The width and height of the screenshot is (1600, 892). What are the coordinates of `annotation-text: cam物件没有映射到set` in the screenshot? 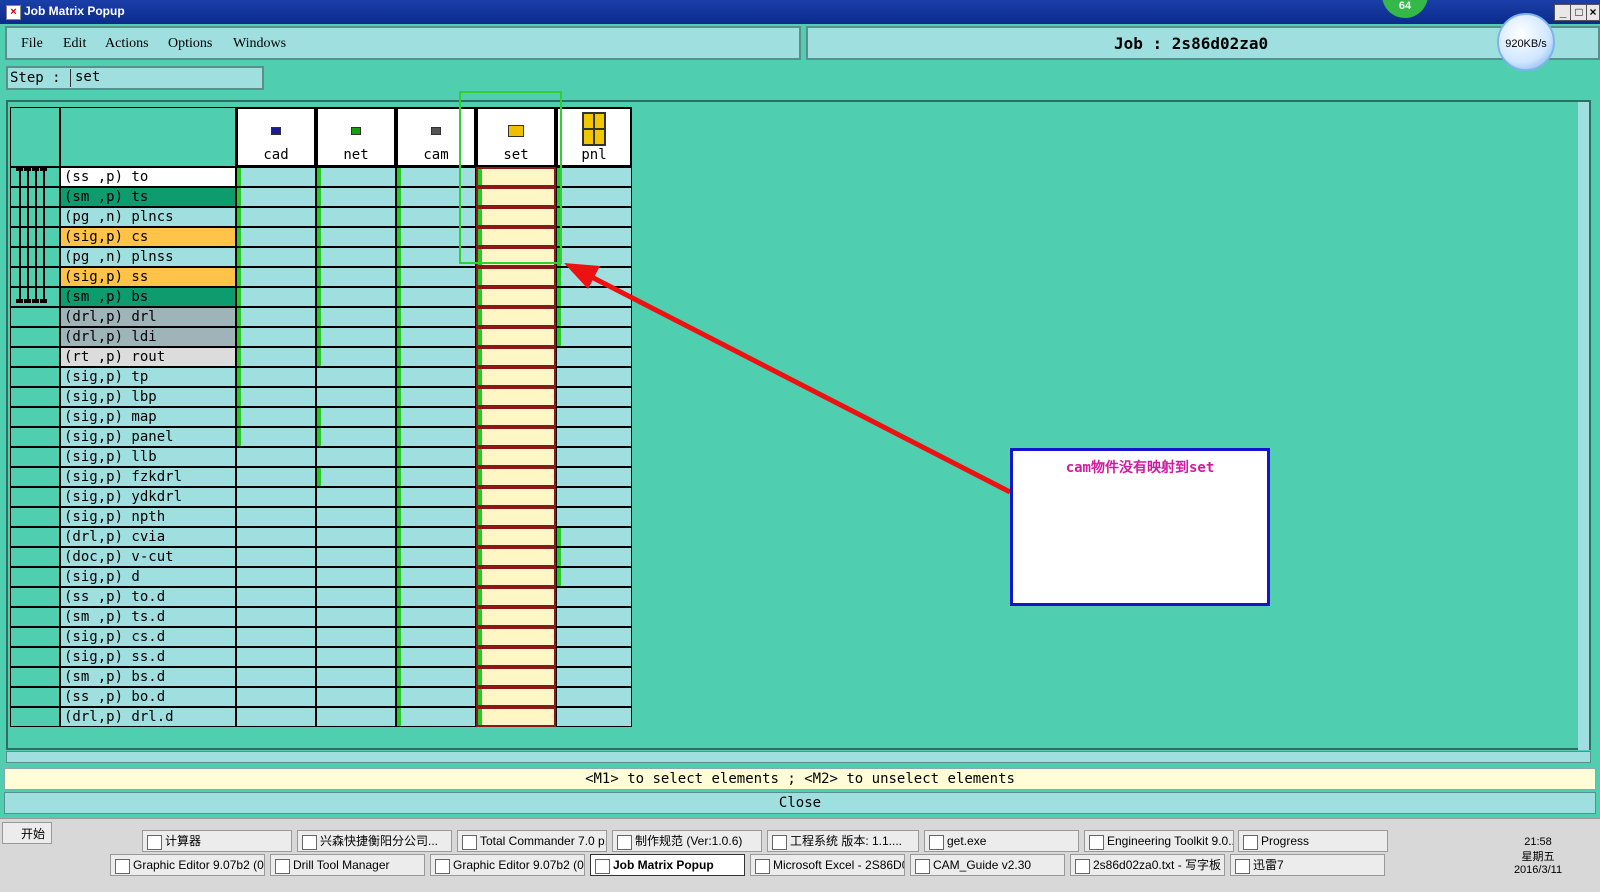 It's located at (1140, 468).